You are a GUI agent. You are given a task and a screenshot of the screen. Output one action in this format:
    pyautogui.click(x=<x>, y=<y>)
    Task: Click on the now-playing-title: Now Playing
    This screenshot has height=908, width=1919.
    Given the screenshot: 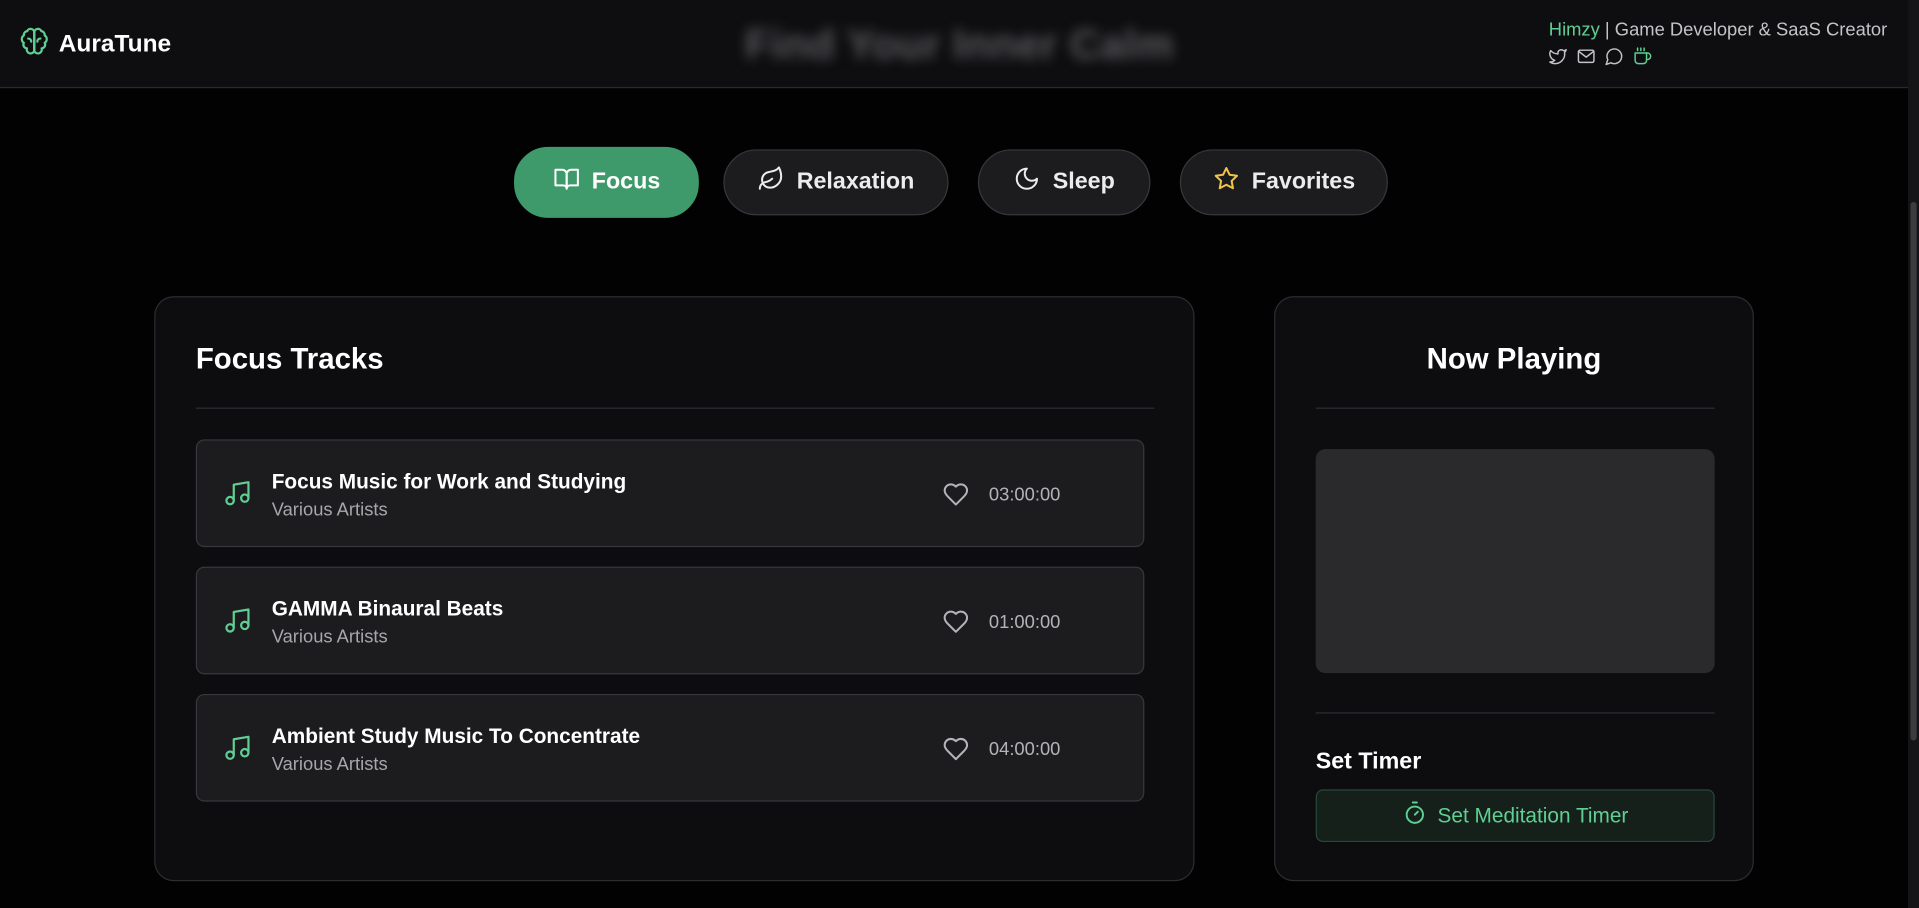 What is the action you would take?
    pyautogui.click(x=1514, y=359)
    